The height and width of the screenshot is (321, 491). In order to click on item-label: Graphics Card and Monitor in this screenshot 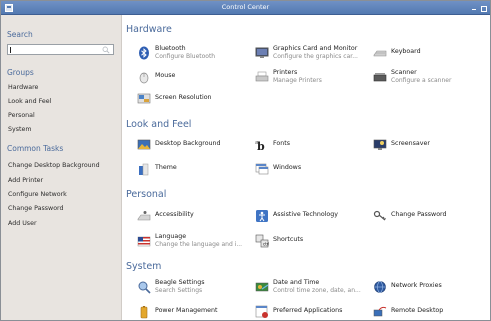, I will do `click(315, 48)`.